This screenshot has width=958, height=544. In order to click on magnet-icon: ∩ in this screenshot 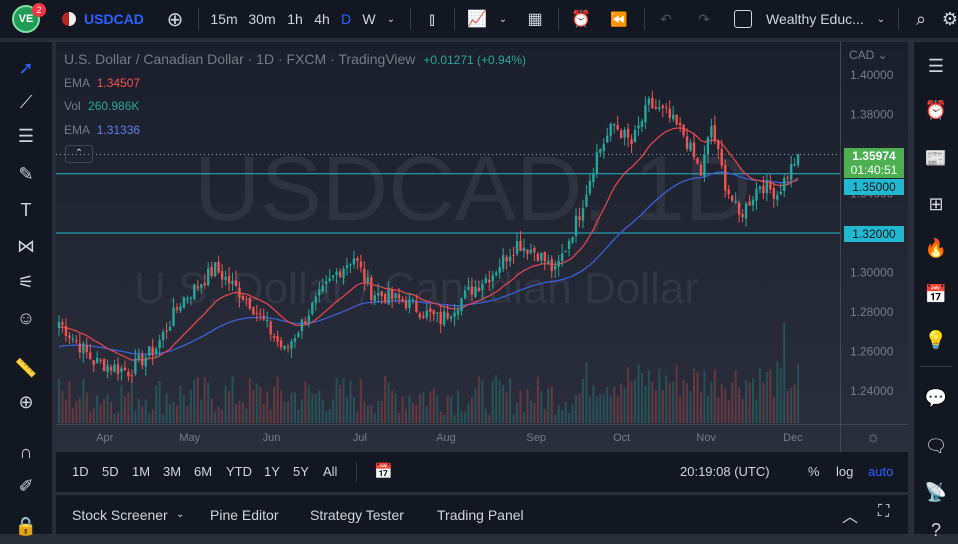, I will do `click(26, 452)`.